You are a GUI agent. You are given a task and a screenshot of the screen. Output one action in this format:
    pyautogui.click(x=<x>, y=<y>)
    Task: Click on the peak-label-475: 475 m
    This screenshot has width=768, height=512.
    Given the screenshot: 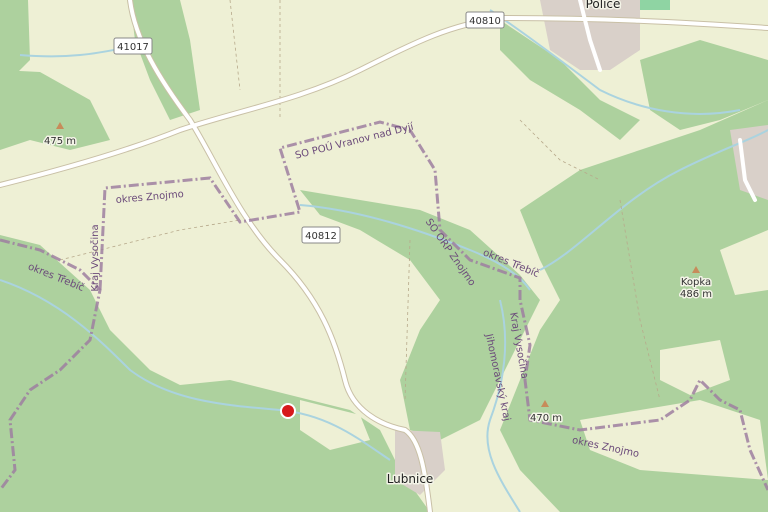 What is the action you would take?
    pyautogui.click(x=60, y=141)
    